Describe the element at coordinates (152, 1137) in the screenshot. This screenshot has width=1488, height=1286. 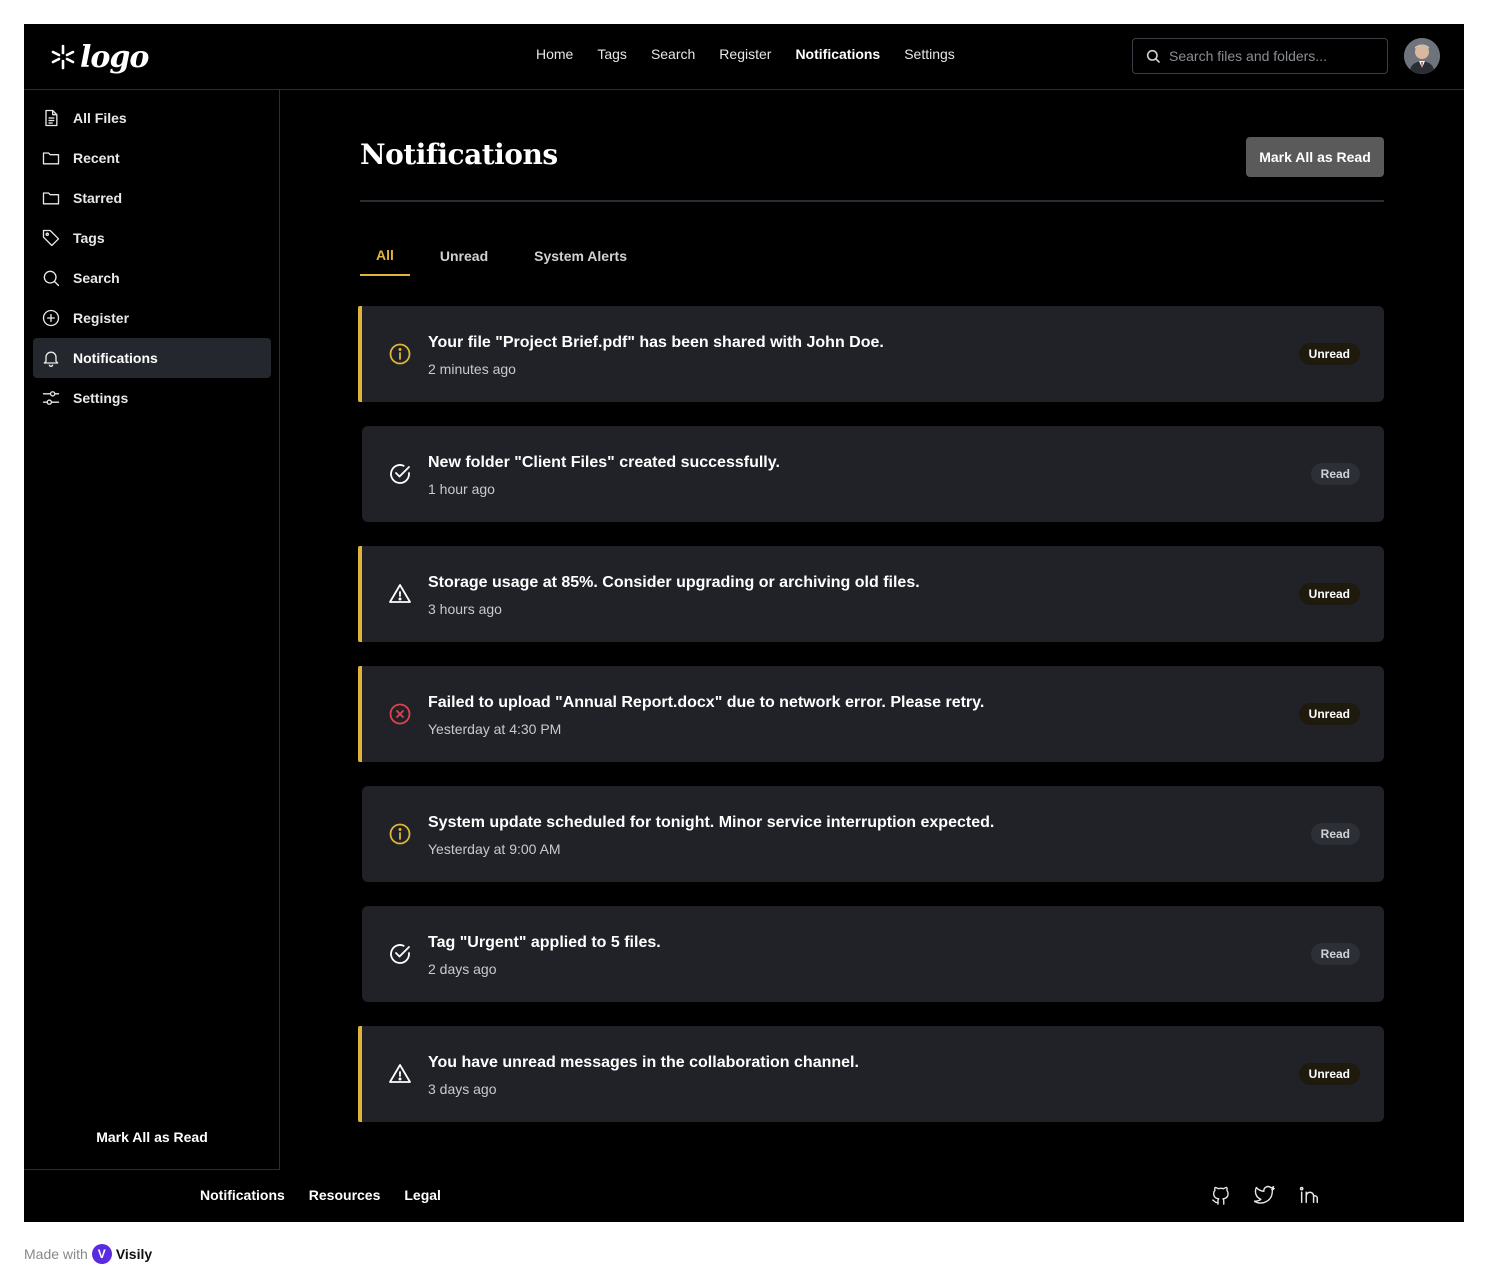
I see `sidebar-mark-all-read-button: Mark All as Read` at that location.